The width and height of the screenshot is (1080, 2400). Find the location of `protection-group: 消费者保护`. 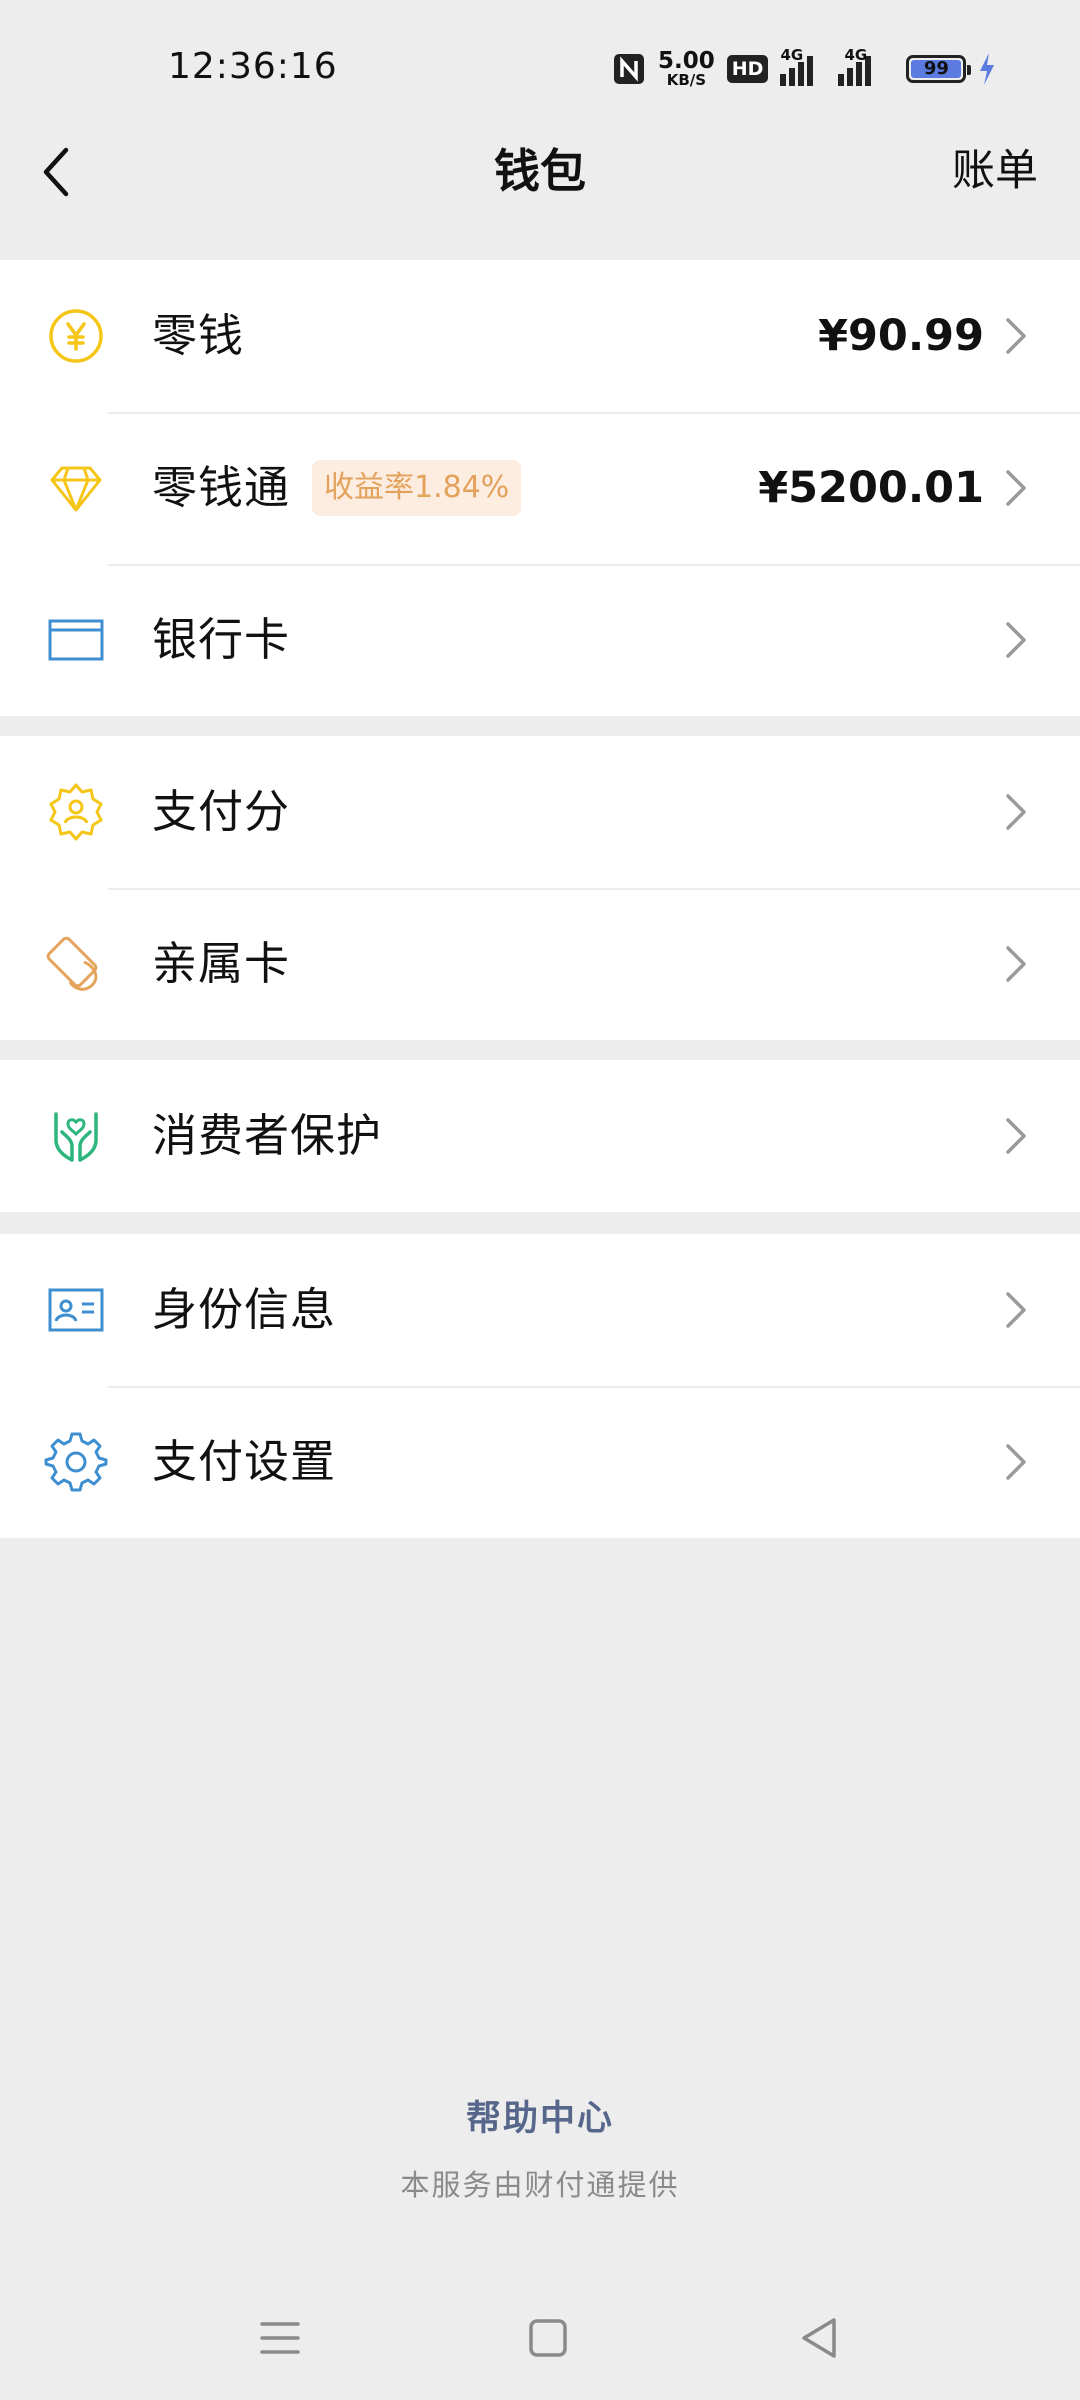

protection-group: 消费者保护 is located at coordinates (540, 1136).